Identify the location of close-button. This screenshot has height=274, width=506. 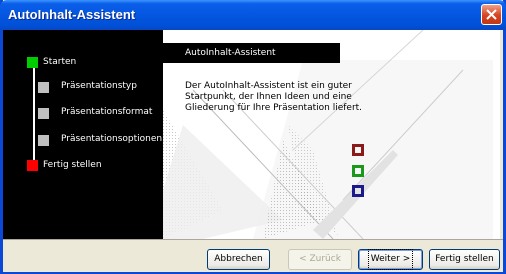
(491, 14).